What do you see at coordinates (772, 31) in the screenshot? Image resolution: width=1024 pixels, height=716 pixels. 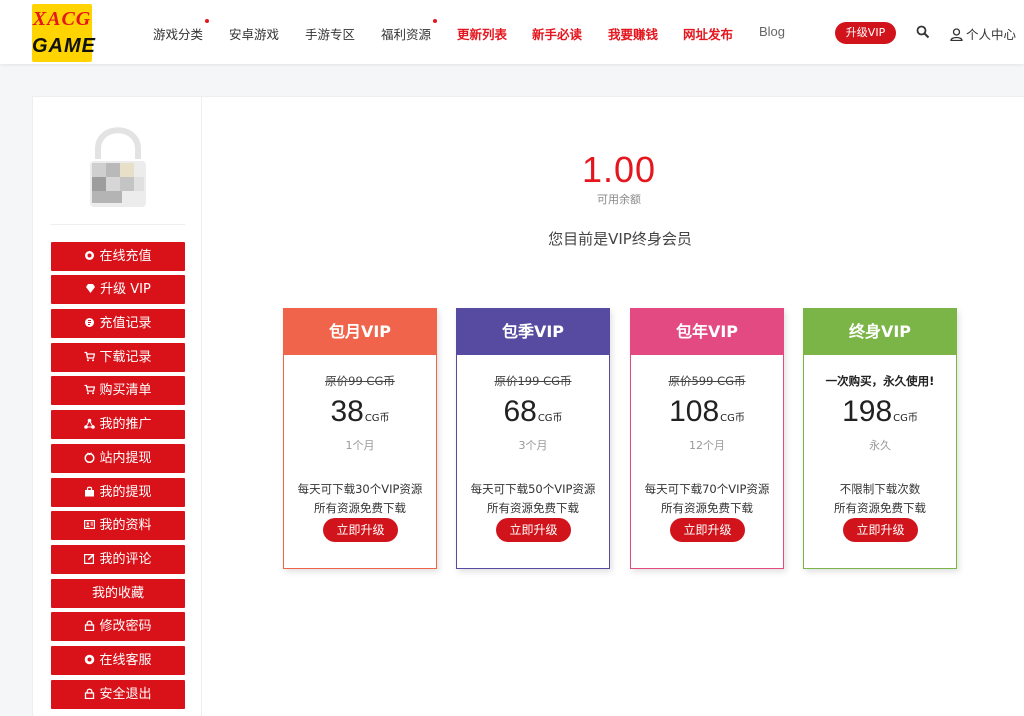 I see `nav-blog: Blog` at bounding box center [772, 31].